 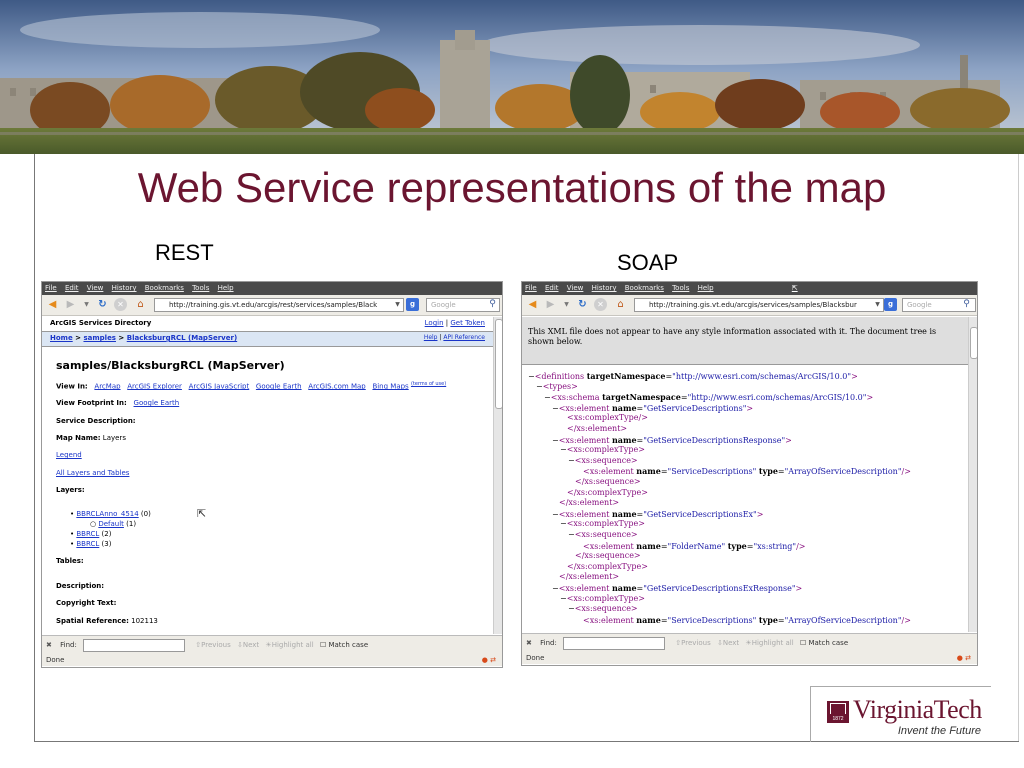 What do you see at coordinates (336, 386) in the screenshot?
I see `view-in-arcgis-com-map: ArcGIS.com Map` at bounding box center [336, 386].